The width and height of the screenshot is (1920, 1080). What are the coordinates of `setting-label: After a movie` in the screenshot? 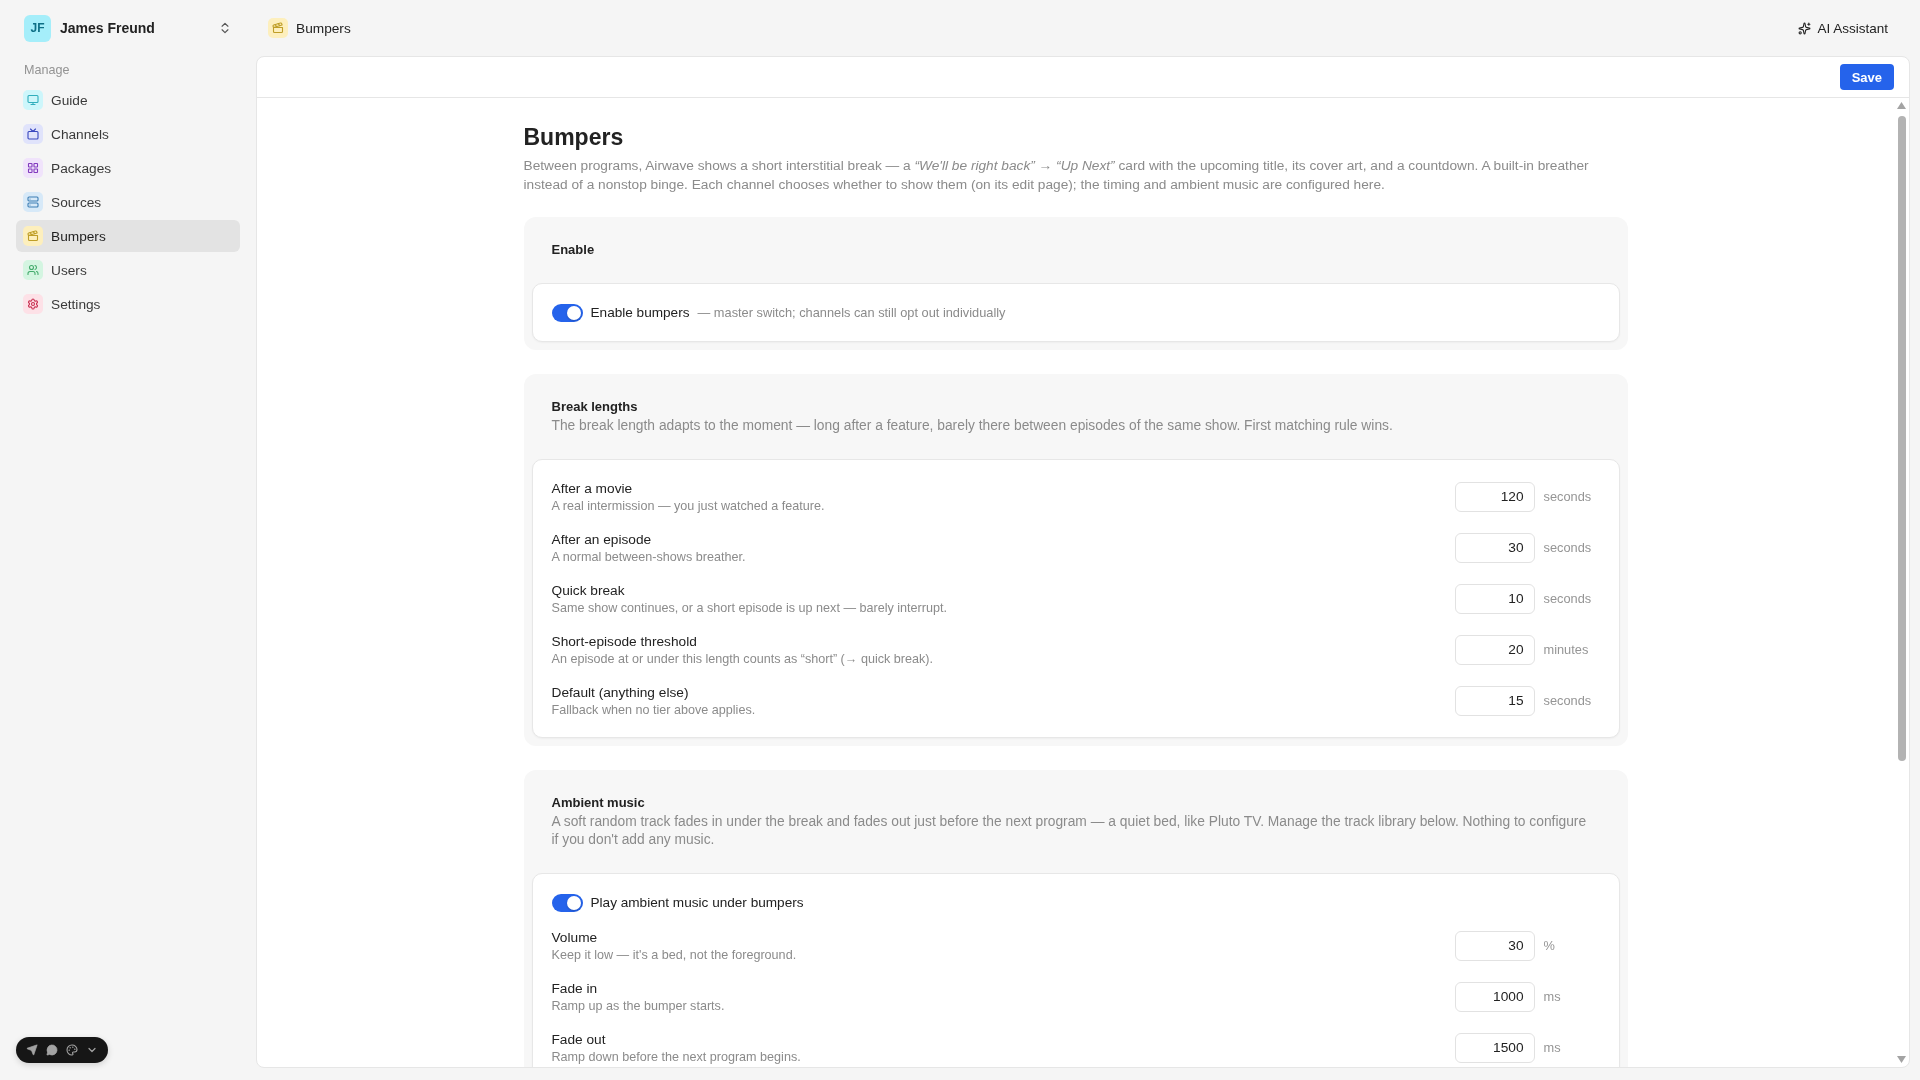 It's located at (592, 488).